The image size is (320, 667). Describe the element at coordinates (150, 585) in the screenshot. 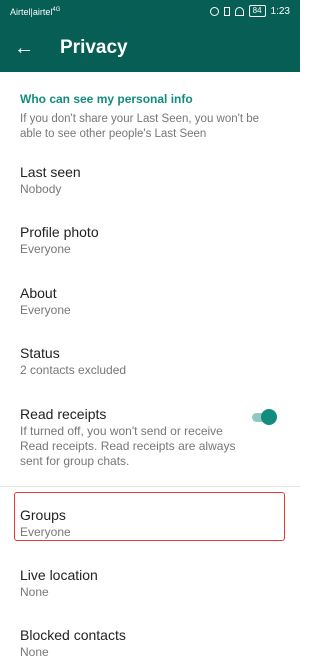

I see `live-location-setting: Live location None` at that location.